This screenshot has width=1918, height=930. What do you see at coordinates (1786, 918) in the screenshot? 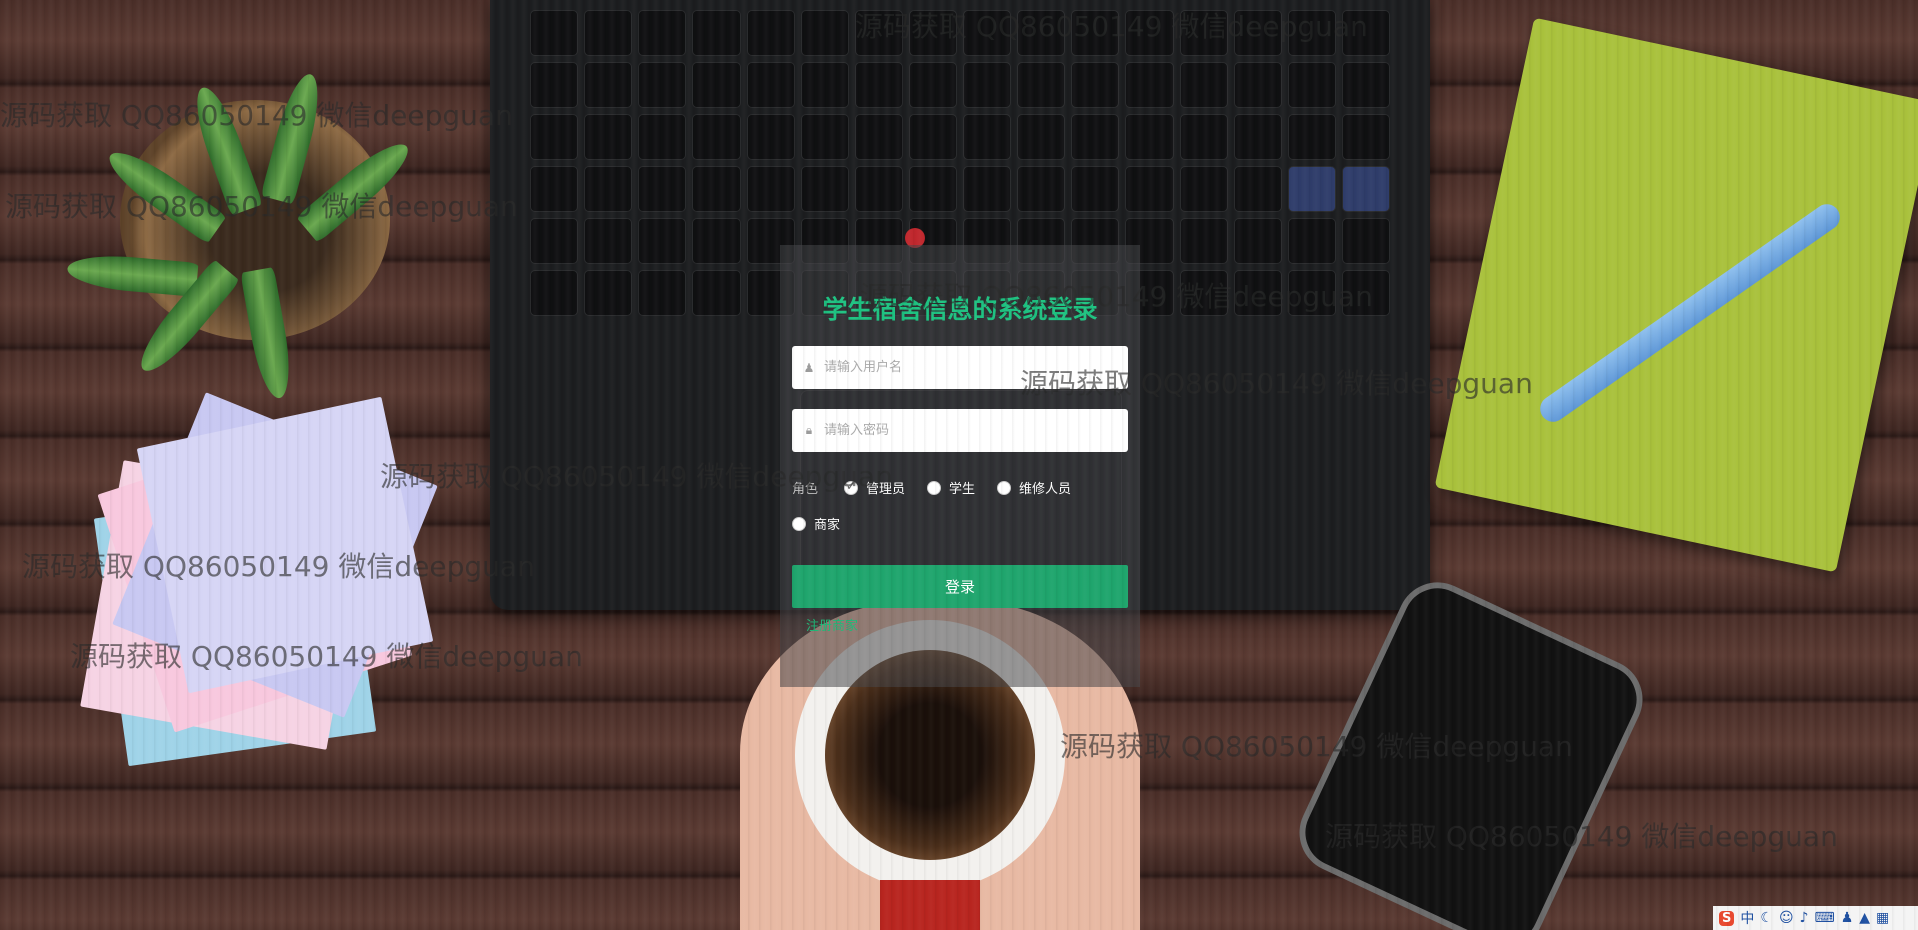
I see `emoji-icon: ☺` at bounding box center [1786, 918].